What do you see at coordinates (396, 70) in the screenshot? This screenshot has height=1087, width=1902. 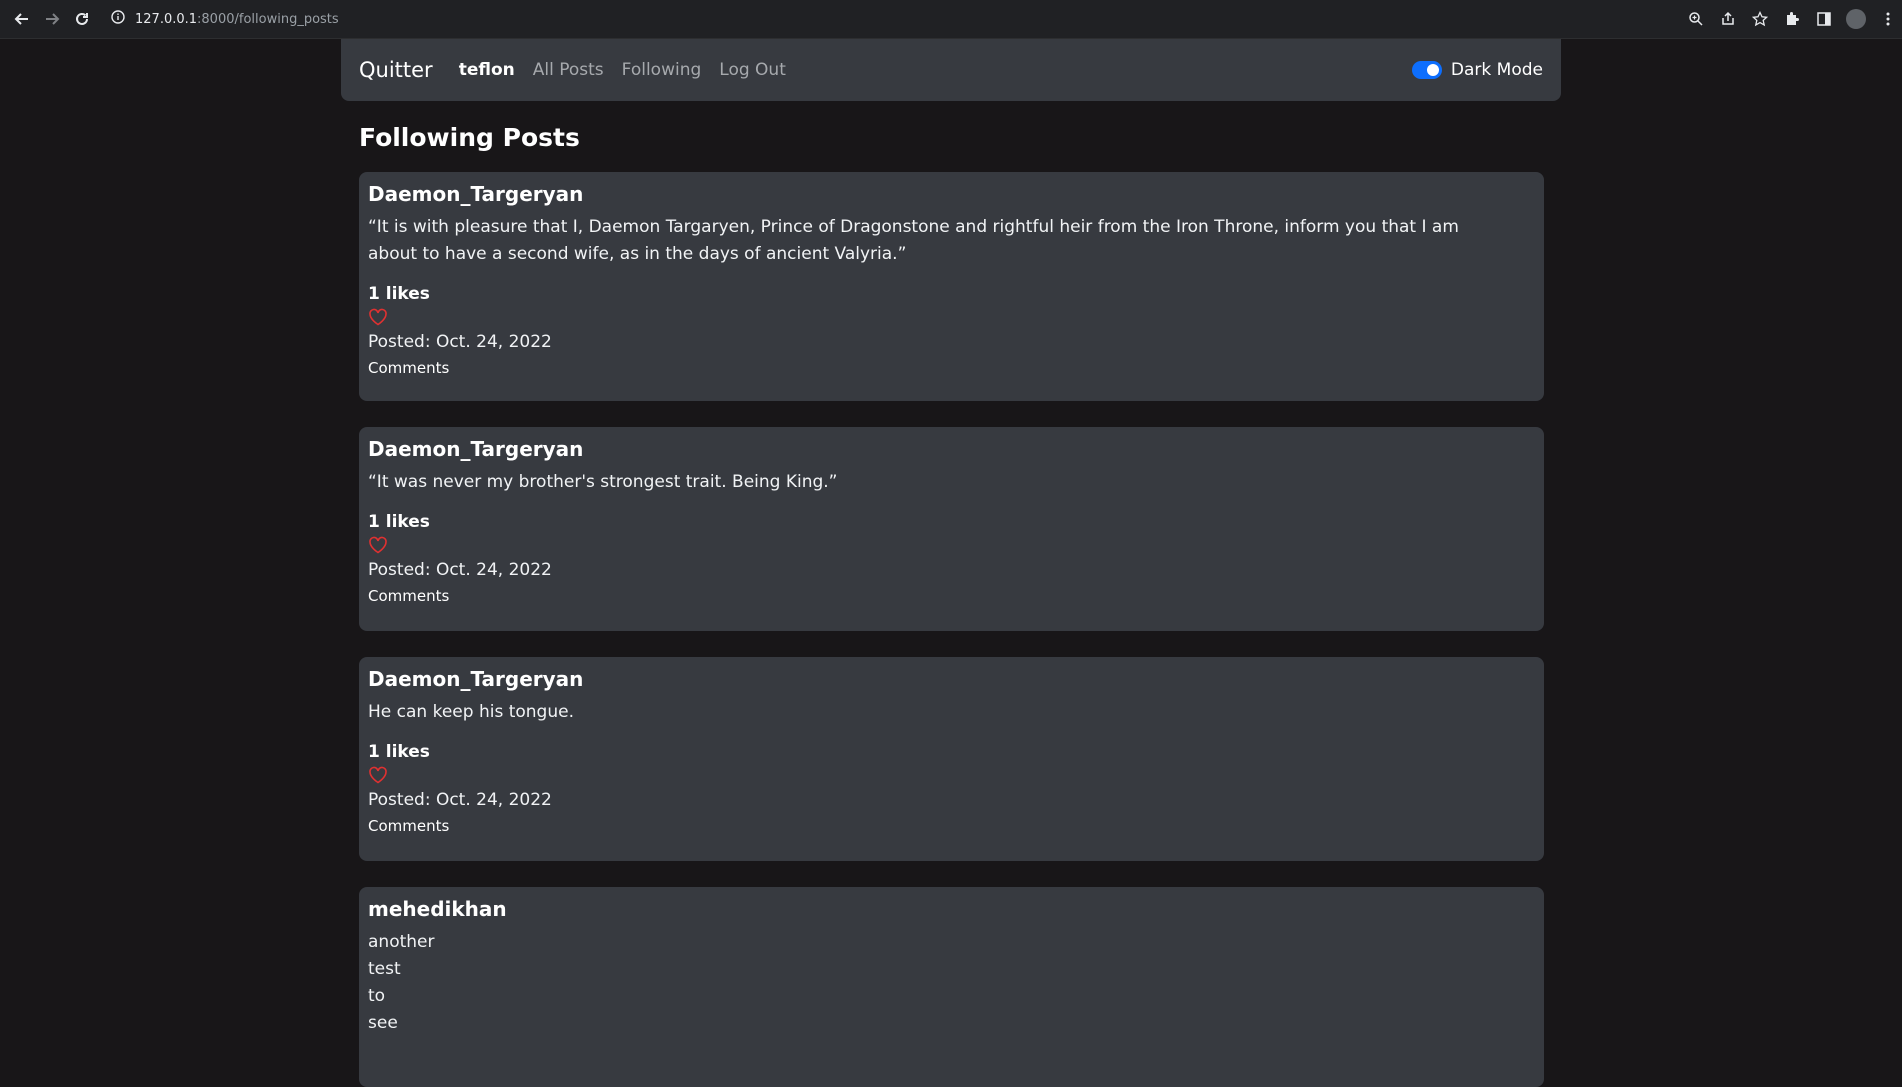 I see `brand-logo: Quitter` at bounding box center [396, 70].